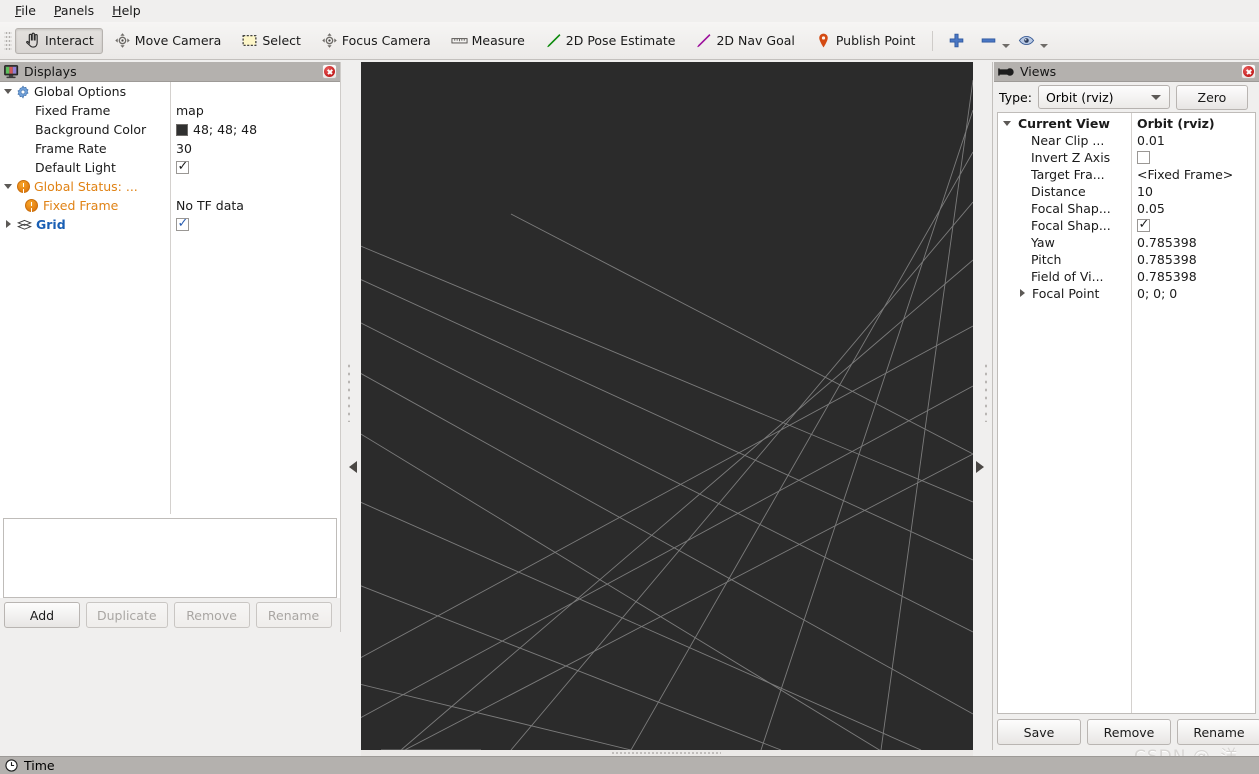 The height and width of the screenshot is (774, 1259). I want to click on tree-row-default-light: Default Light, so click(170, 167).